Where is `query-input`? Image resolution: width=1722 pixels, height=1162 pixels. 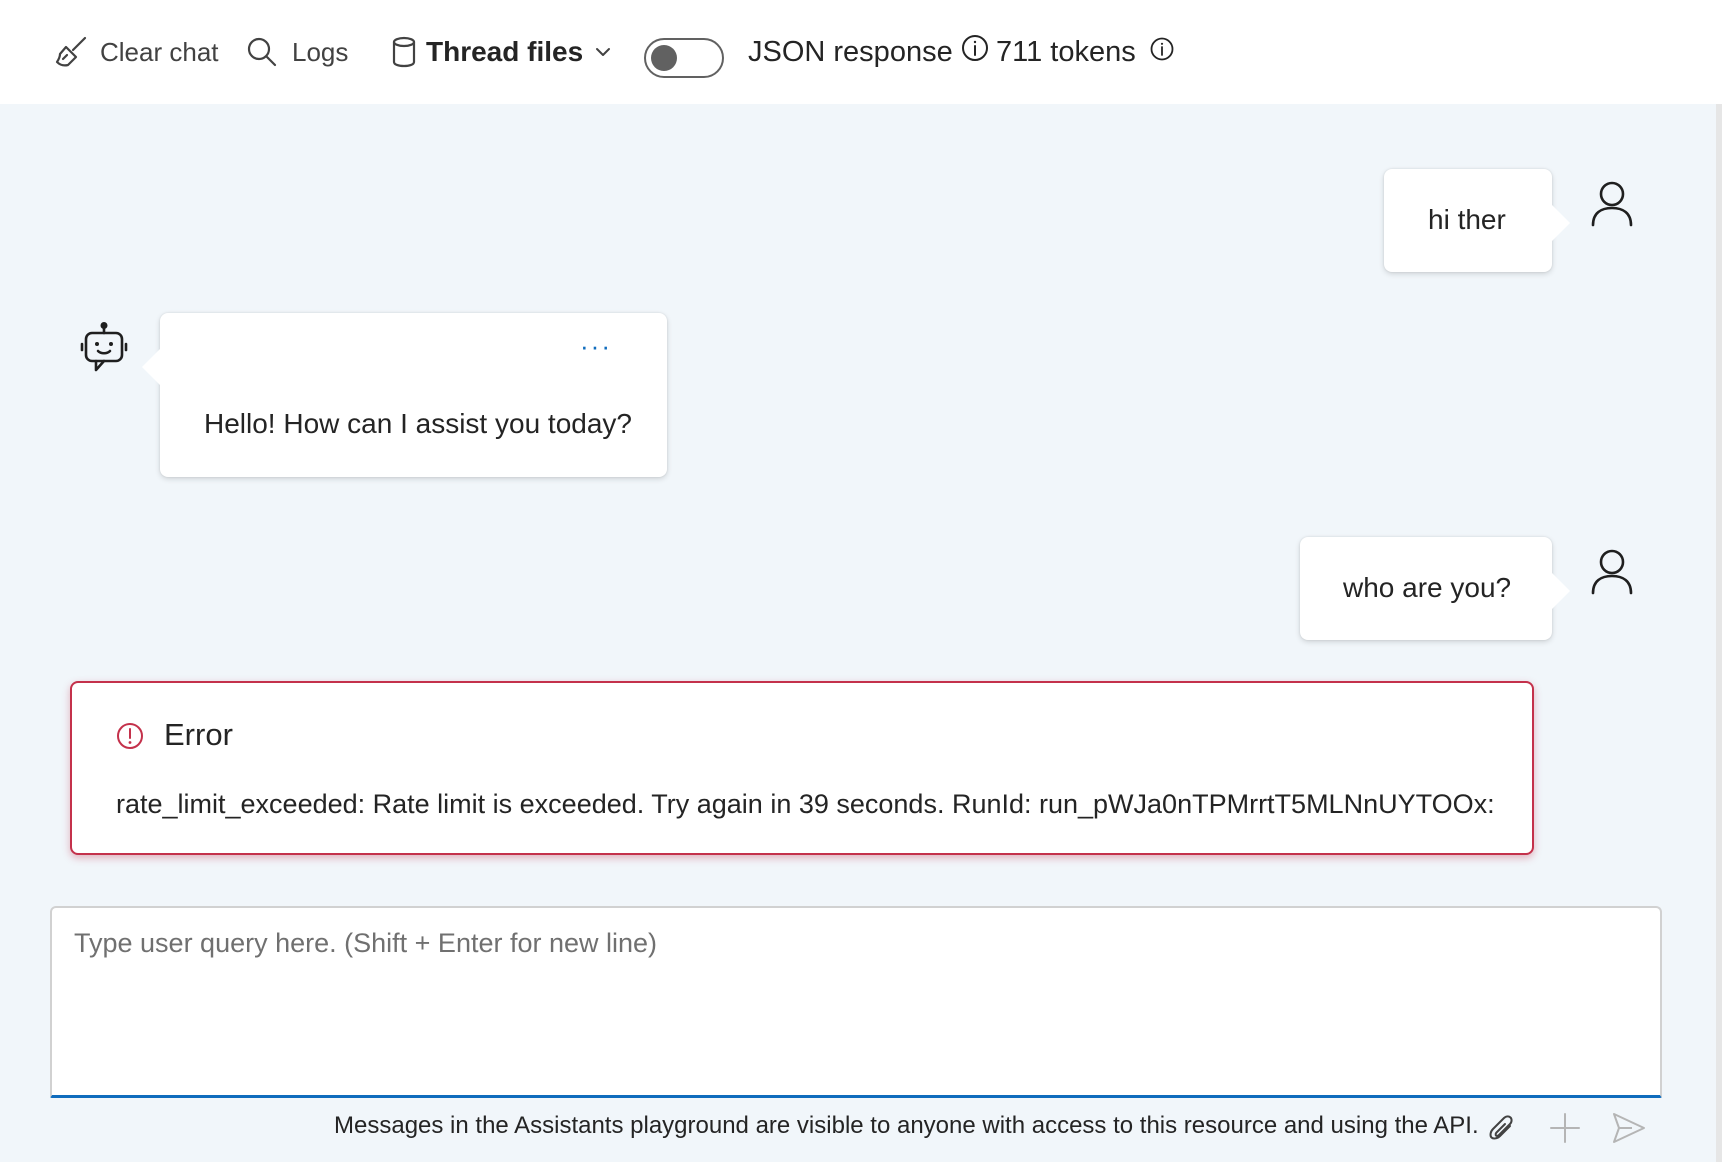 query-input is located at coordinates (854, 1003).